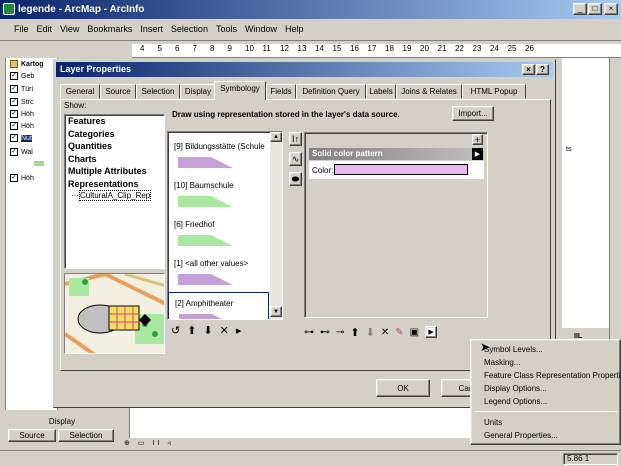  Describe the element at coordinates (154, 443) in the screenshot. I see `page-nav-buttons: ⊕ ▭ II ◃` at that location.